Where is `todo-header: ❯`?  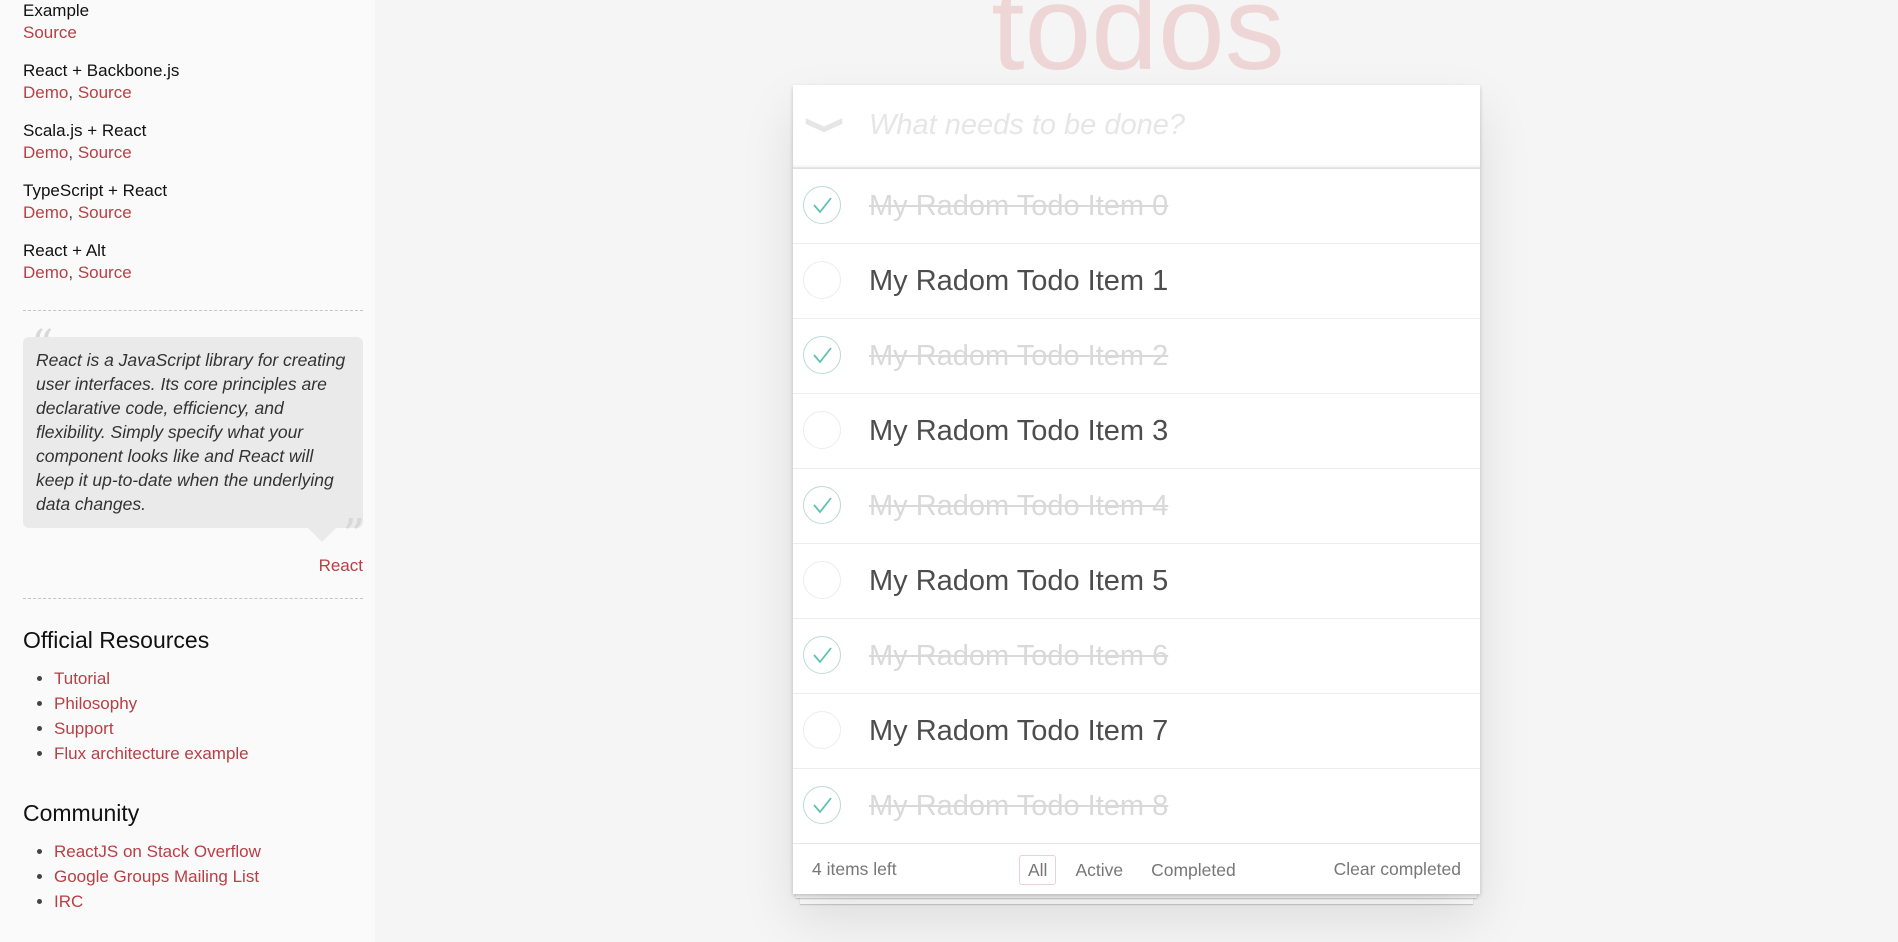
todo-header: ❯ is located at coordinates (1136, 126).